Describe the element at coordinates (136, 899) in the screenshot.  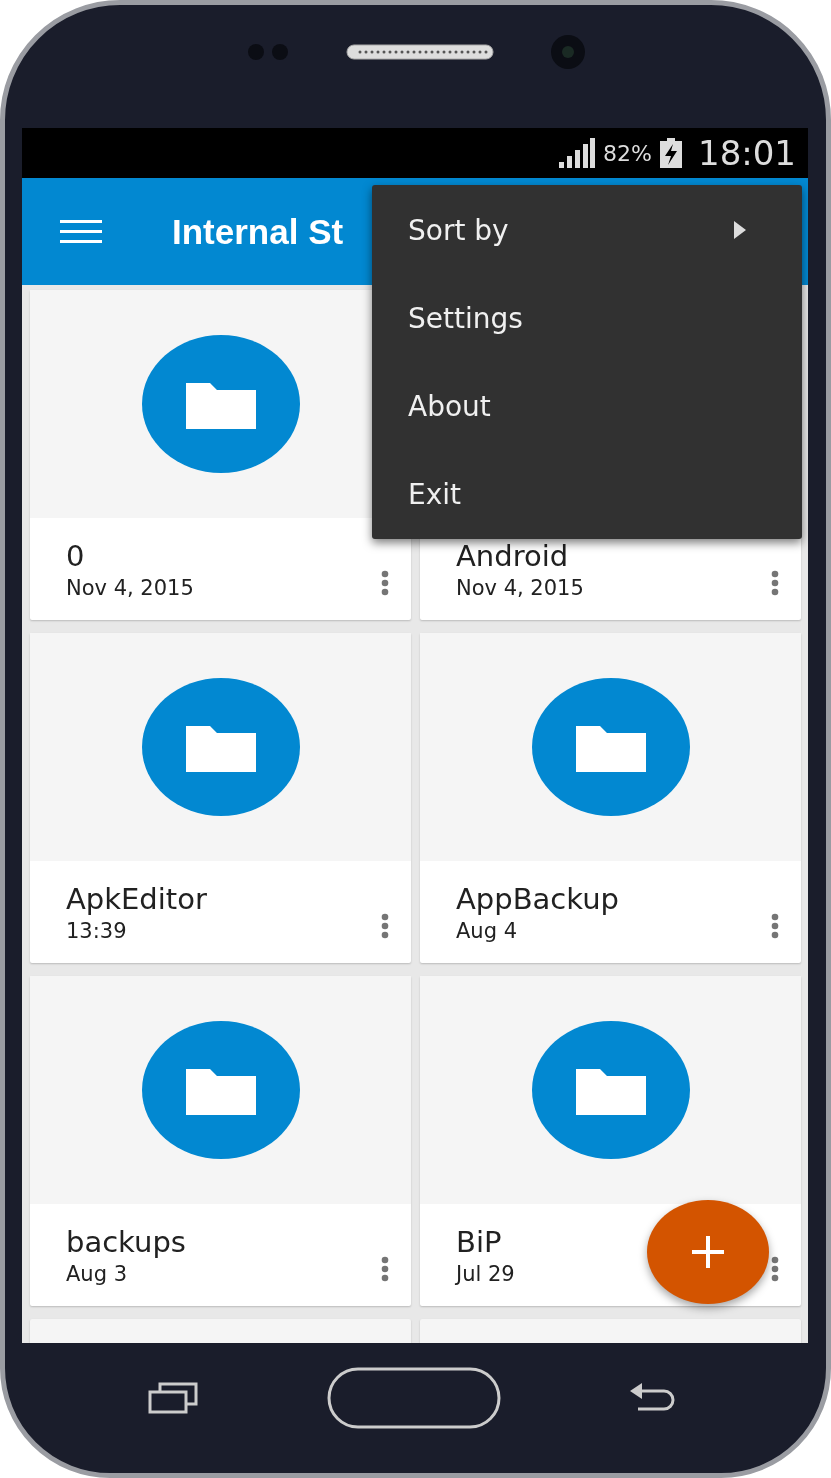
I see `folder-name: ApkEditor` at that location.